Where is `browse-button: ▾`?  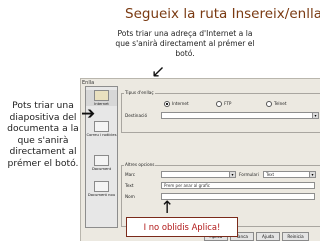 browse-button: ▾ is located at coordinates (315, 115).